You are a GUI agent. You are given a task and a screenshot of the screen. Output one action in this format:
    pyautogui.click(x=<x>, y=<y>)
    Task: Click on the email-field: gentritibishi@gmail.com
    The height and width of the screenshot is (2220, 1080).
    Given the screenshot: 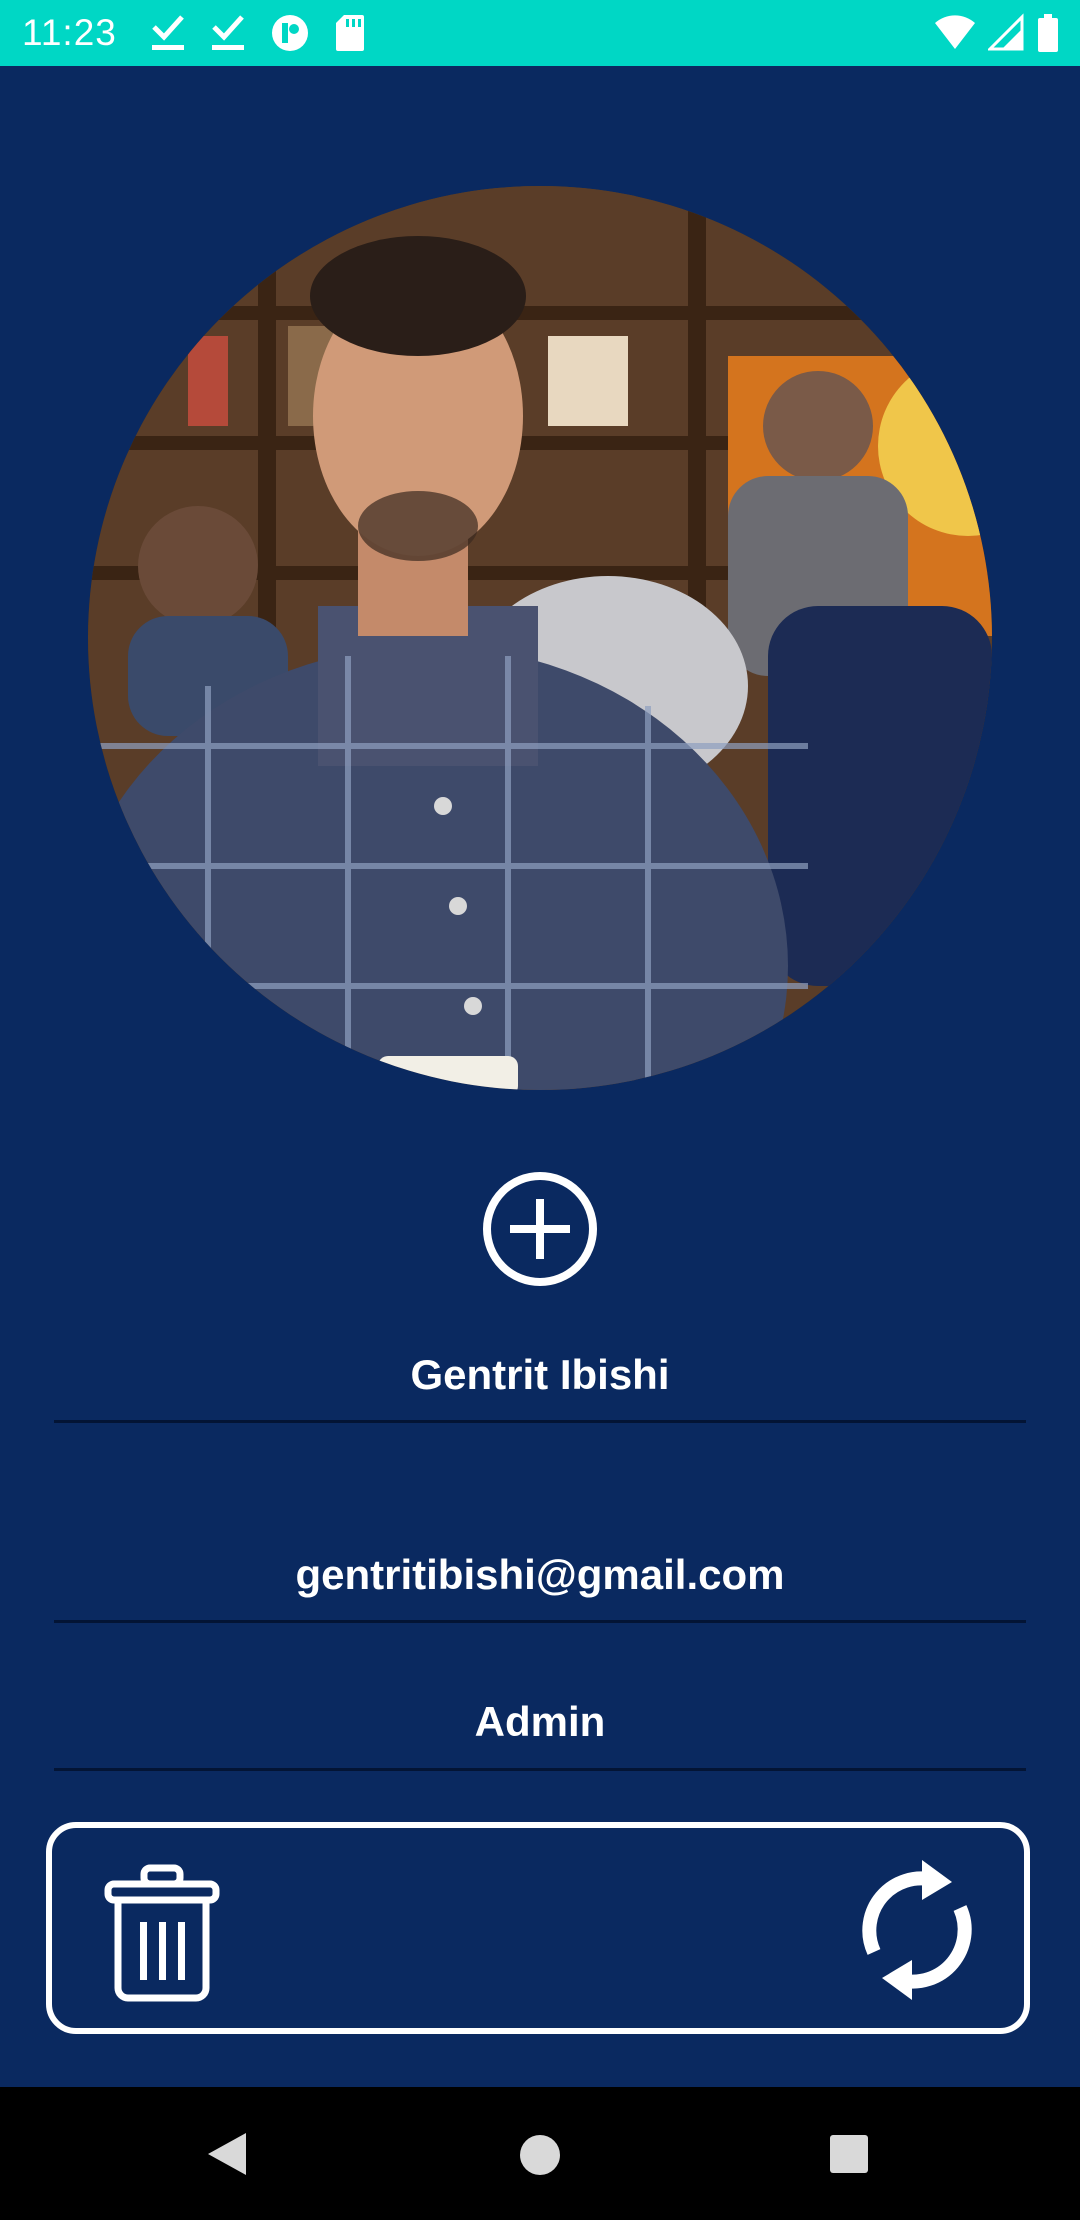 What is the action you would take?
    pyautogui.click(x=540, y=1581)
    